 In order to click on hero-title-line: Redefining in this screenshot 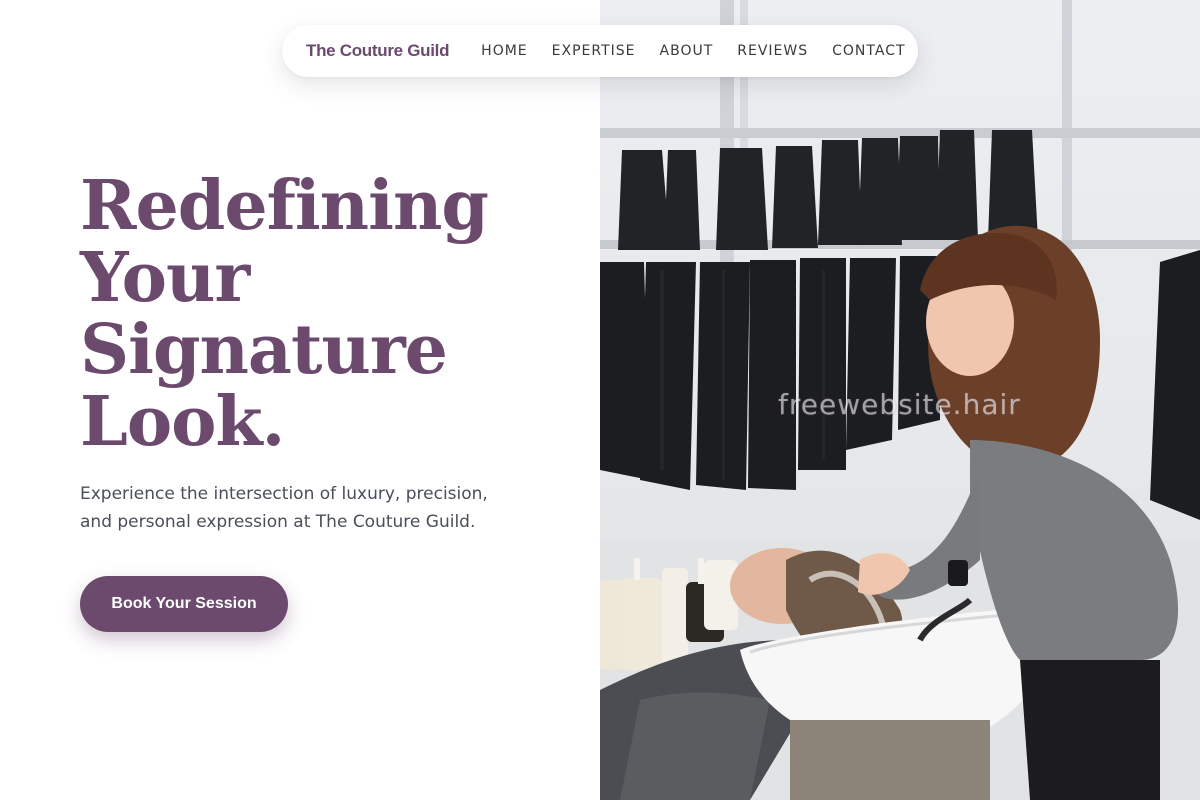, I will do `click(284, 206)`.